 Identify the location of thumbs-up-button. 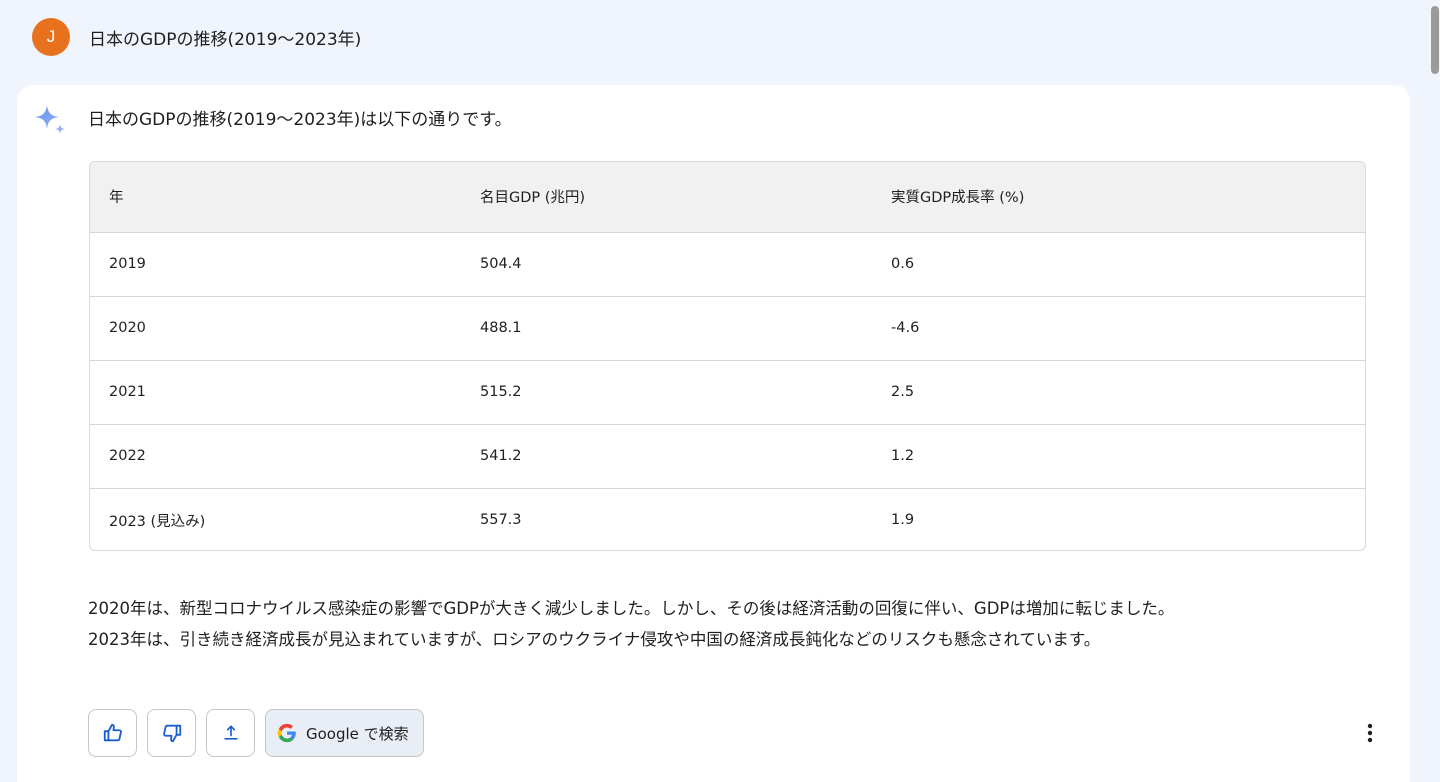
(112, 733).